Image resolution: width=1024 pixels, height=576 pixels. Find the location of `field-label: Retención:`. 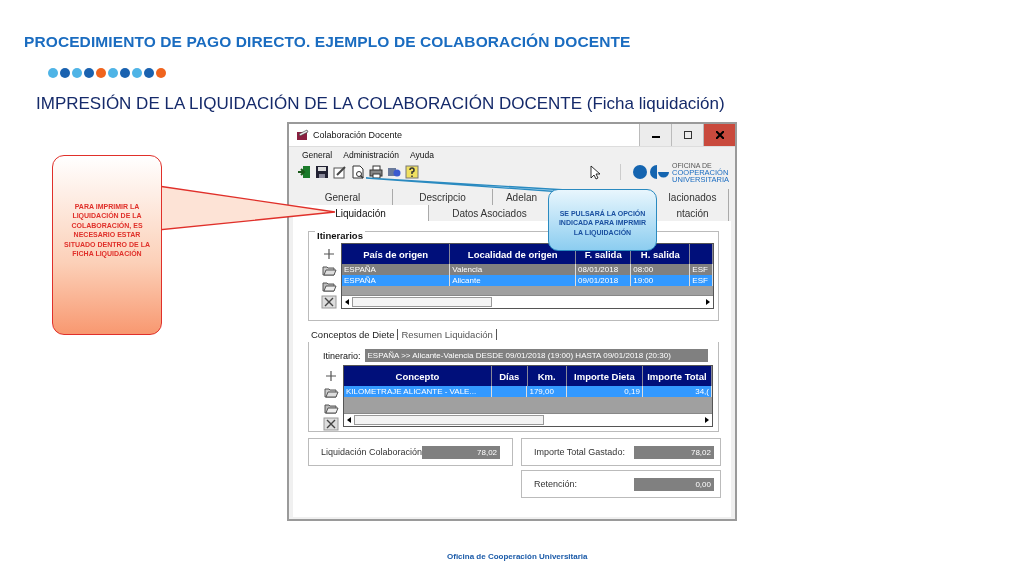

field-label: Retención: is located at coordinates (556, 484).